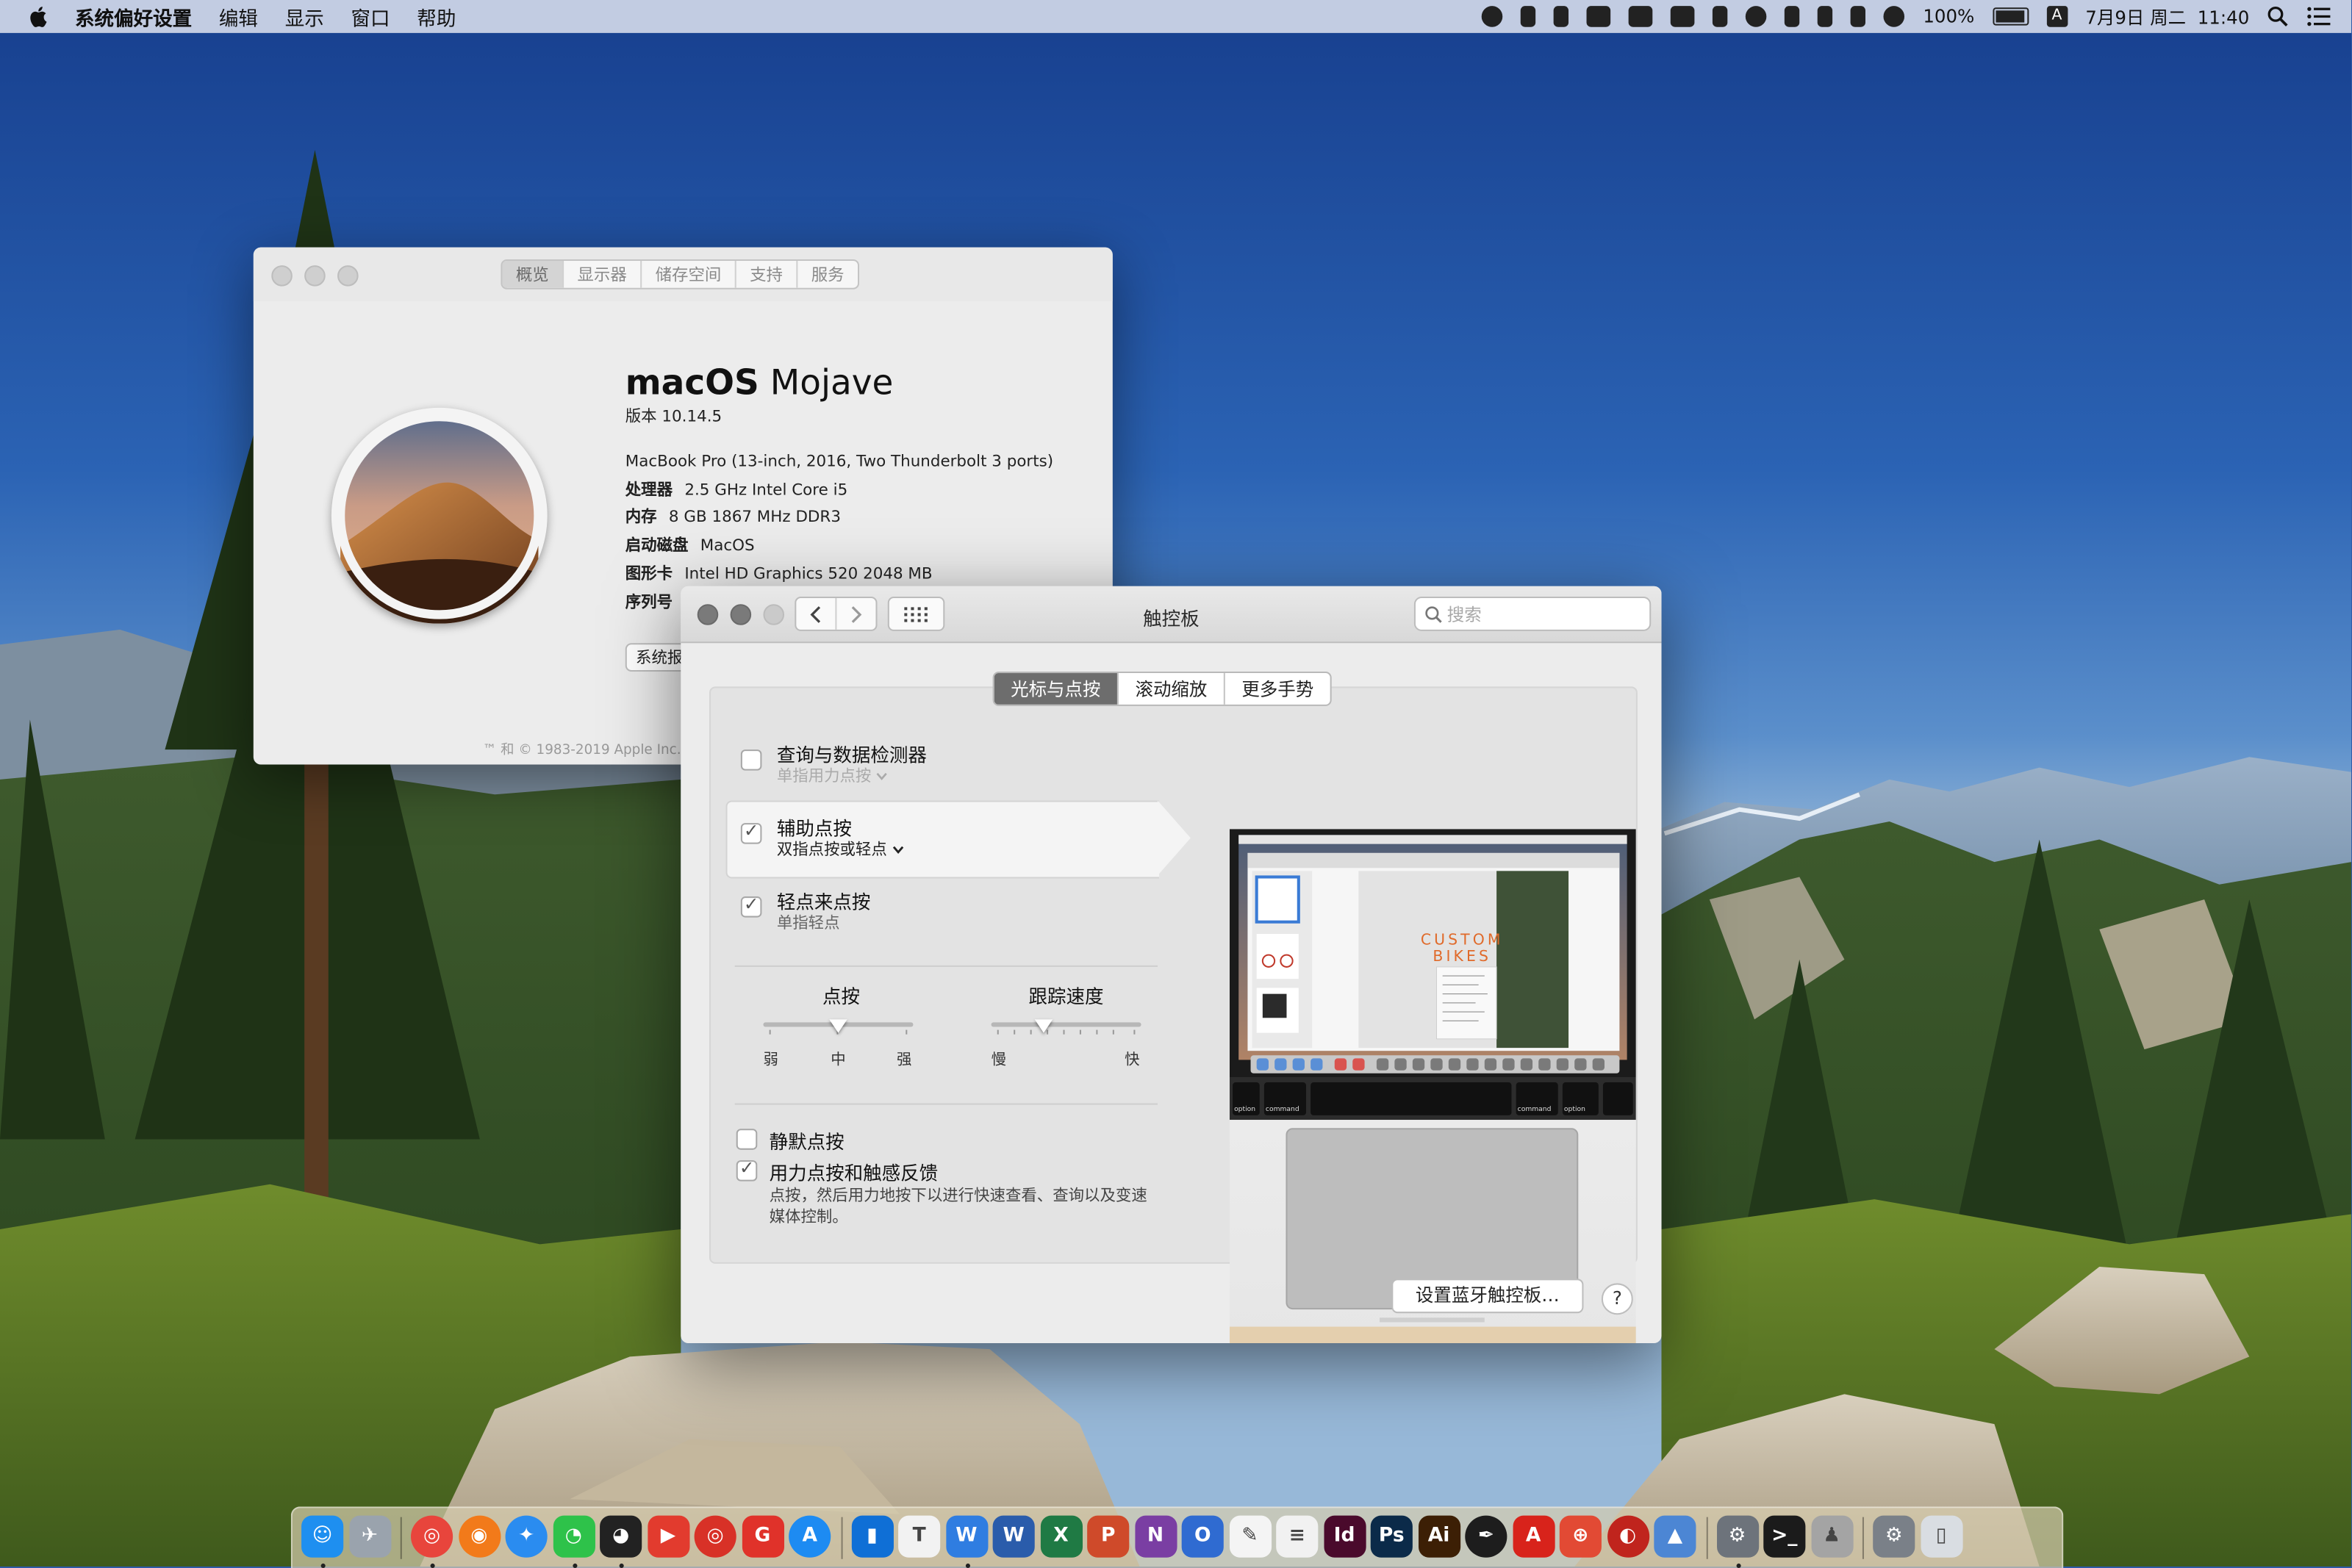 This screenshot has width=2352, height=1568. Describe the element at coordinates (1675, 1536) in the screenshot. I see `dock-transmit-icon: ▲` at that location.